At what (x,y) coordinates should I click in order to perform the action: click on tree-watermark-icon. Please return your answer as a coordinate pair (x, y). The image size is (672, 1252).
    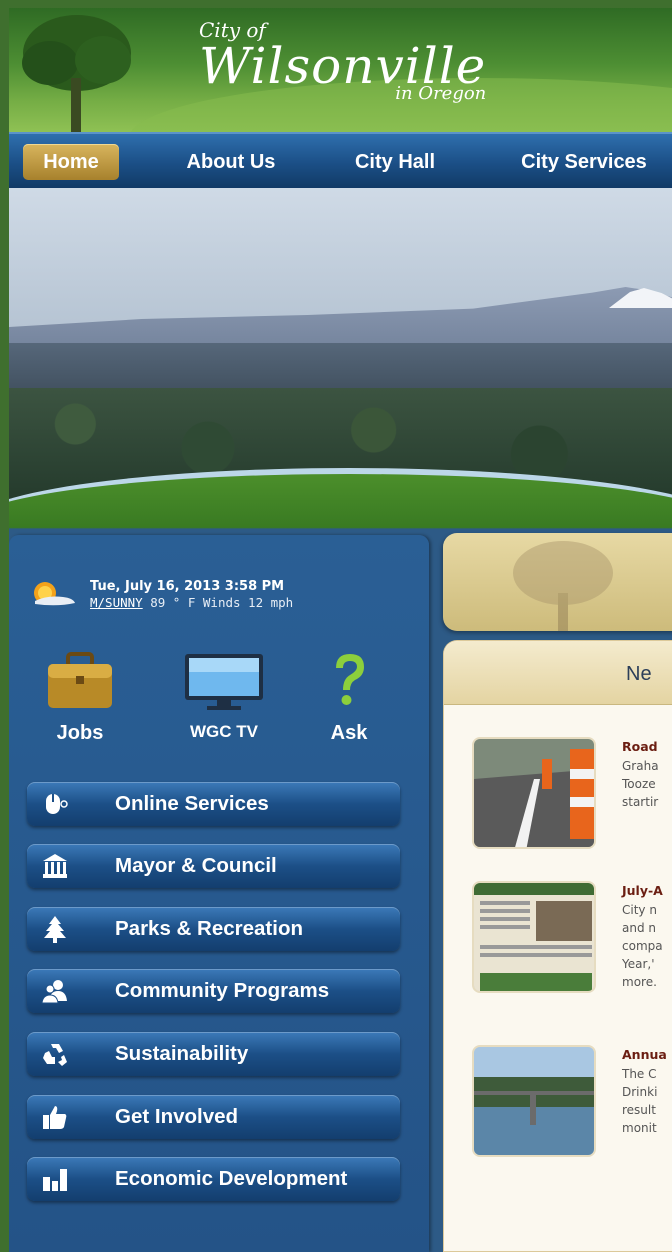
    Looking at the image, I should click on (563, 586).